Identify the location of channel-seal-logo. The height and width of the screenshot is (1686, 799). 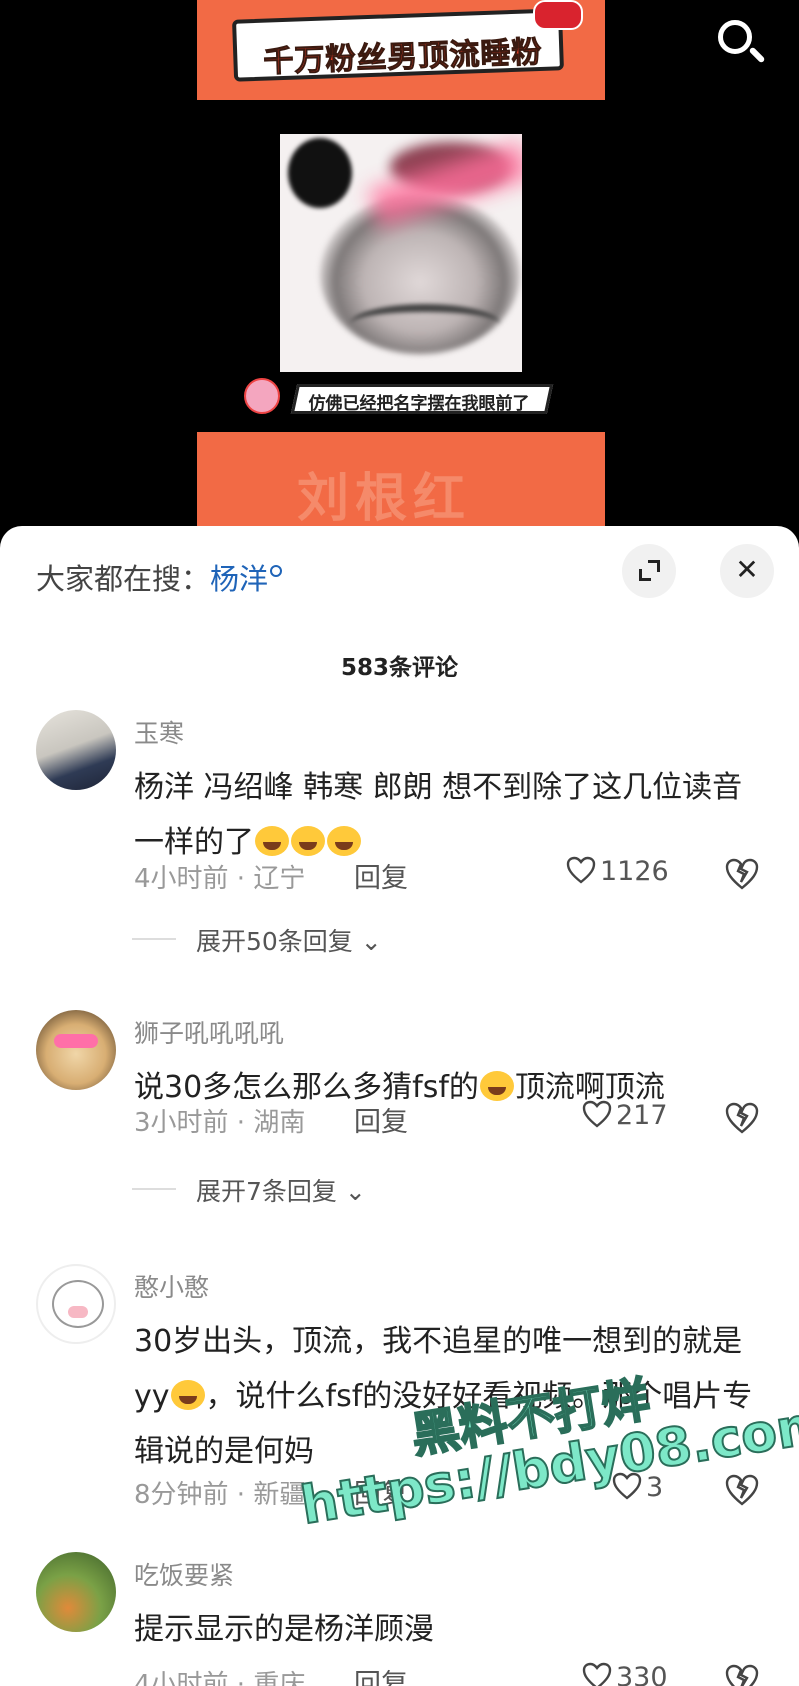
(558, 15).